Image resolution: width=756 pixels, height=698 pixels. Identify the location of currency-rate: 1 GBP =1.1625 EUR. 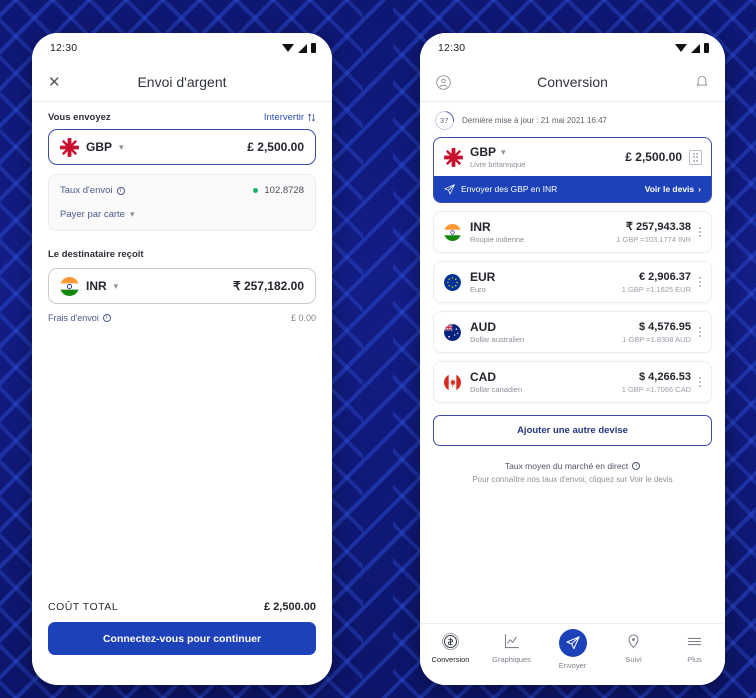
(656, 289).